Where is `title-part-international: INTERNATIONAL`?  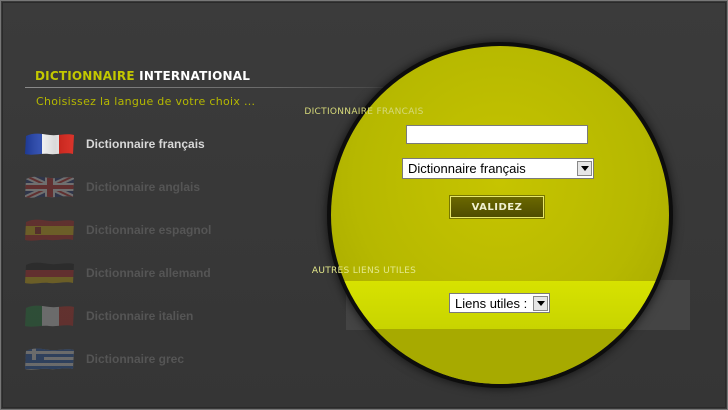 title-part-international: INTERNATIONAL is located at coordinates (195, 76).